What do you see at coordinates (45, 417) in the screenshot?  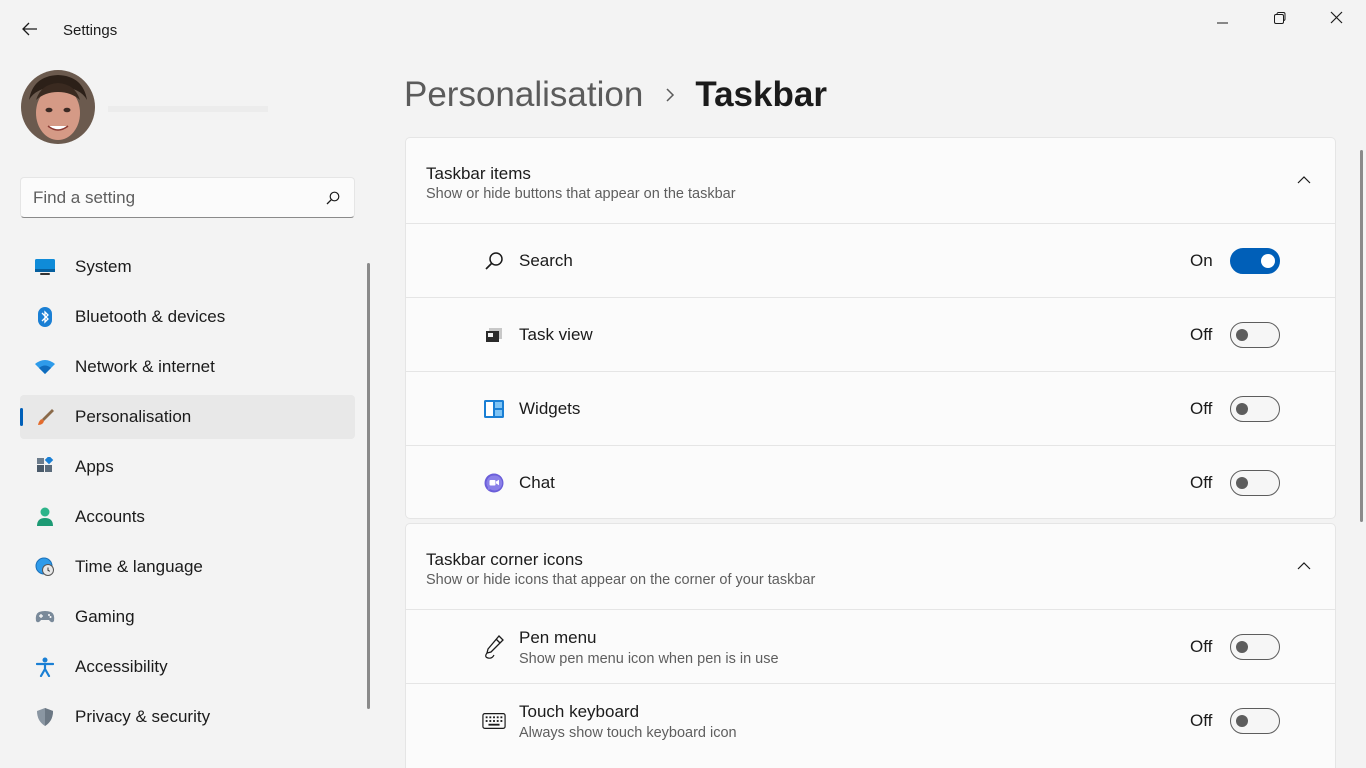 I see `paintbrush-icon` at bounding box center [45, 417].